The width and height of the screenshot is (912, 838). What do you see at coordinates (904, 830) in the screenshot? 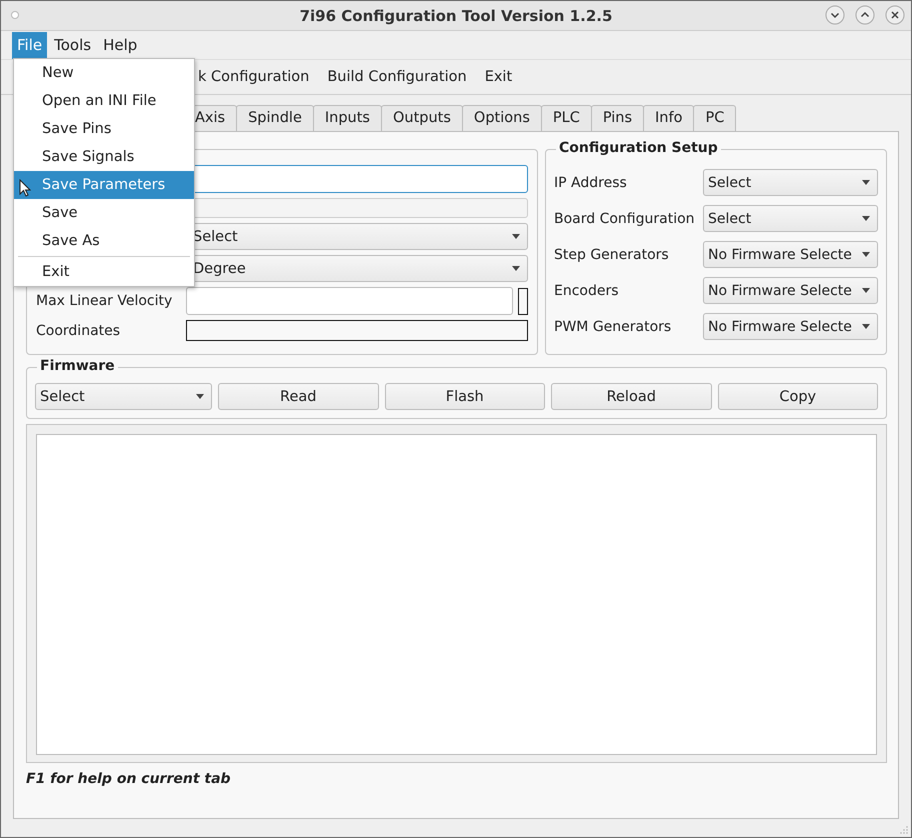
I see `resize-grip-icon` at bounding box center [904, 830].